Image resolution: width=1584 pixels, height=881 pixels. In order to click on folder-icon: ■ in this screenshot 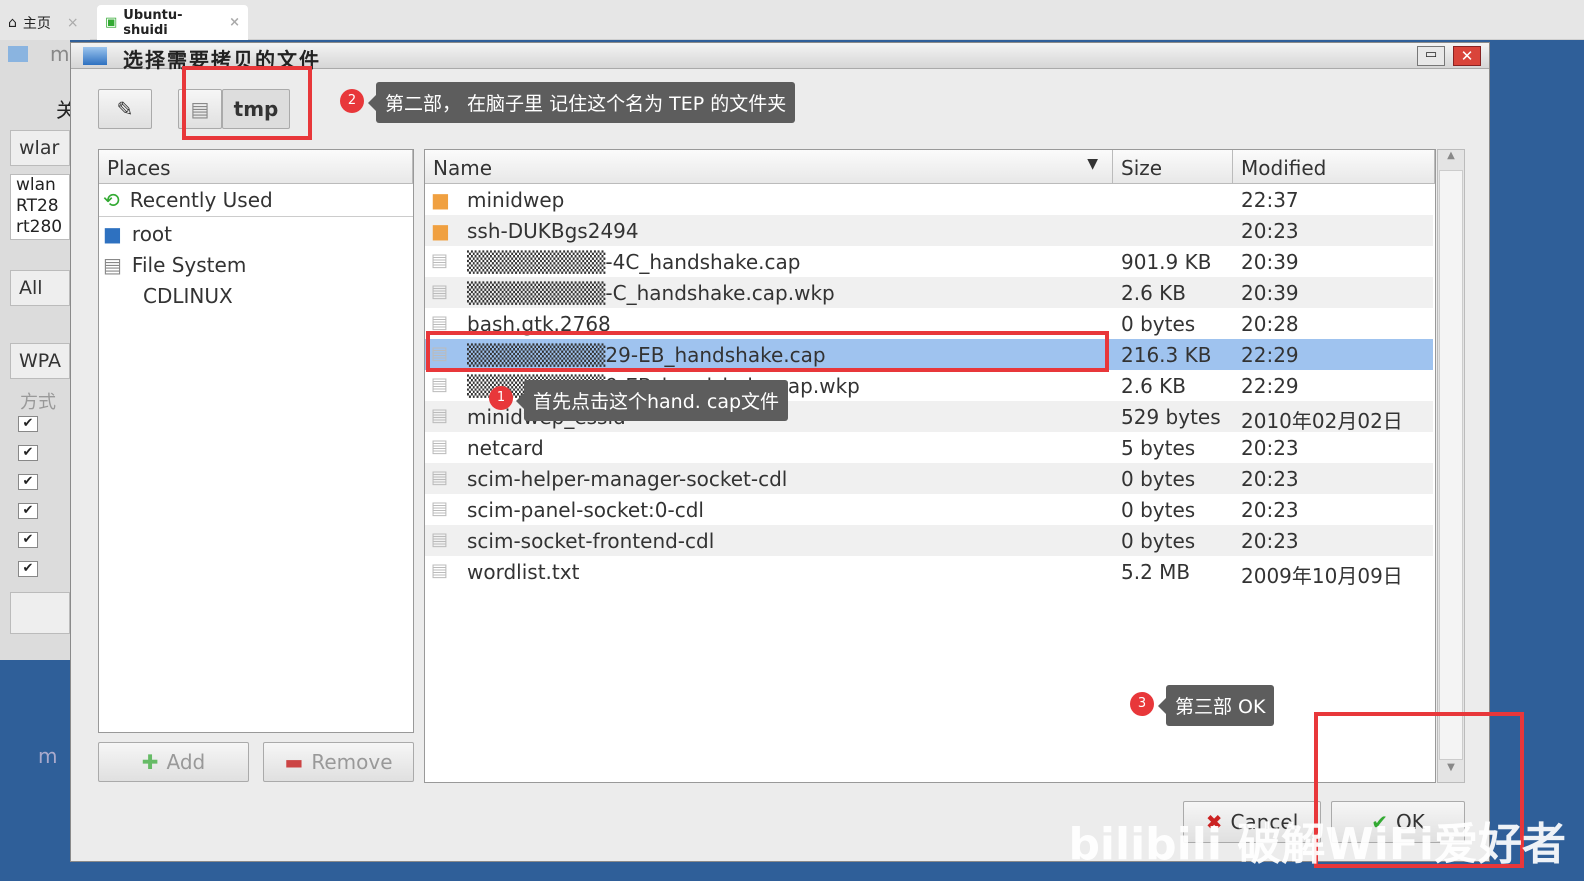, I will do `click(440, 231)`.